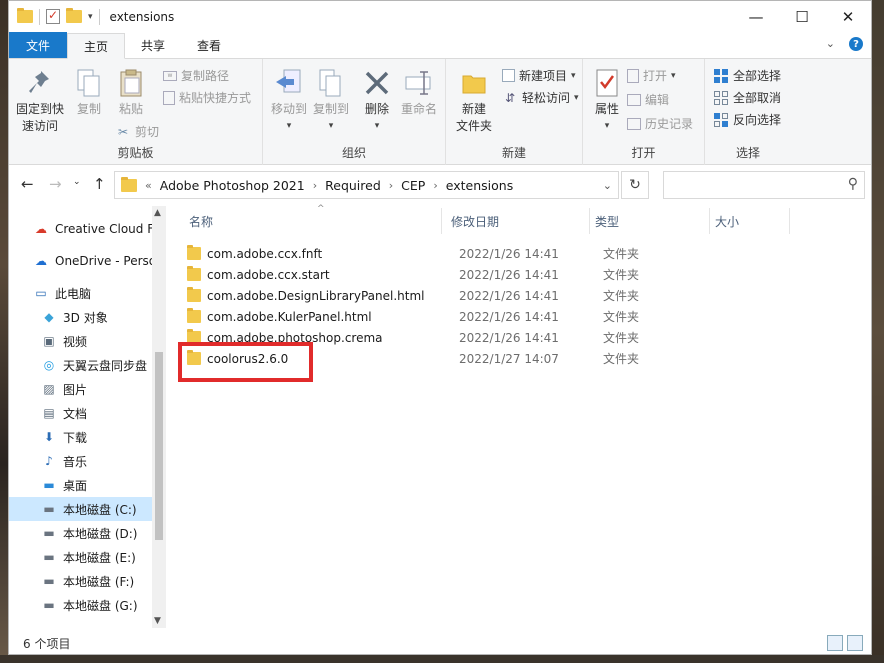 The height and width of the screenshot is (663, 884). Describe the element at coordinates (74, 15) in the screenshot. I see `new-folder-quick-icon` at that location.